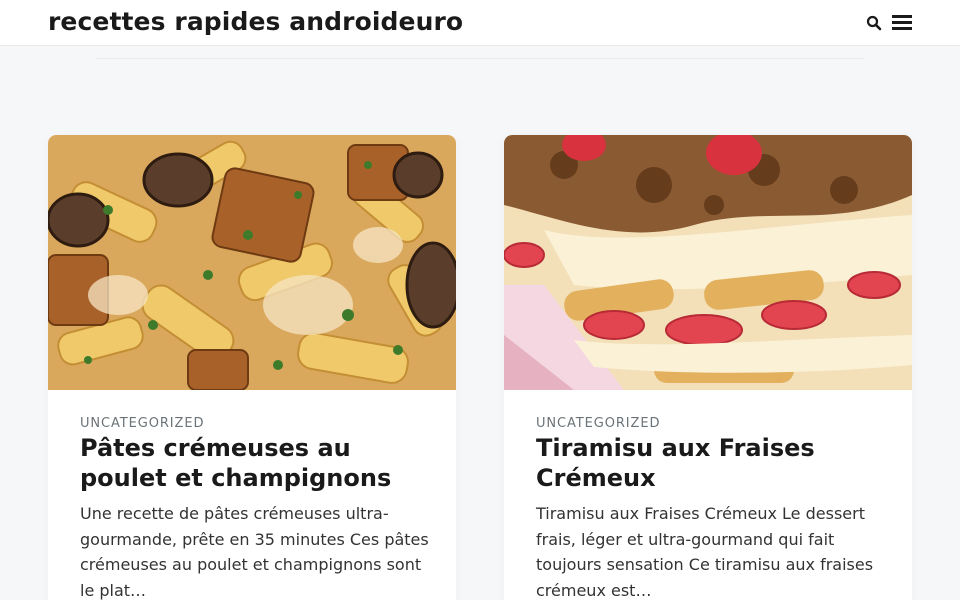  Describe the element at coordinates (874, 23) in the screenshot. I see `search-icon` at that location.